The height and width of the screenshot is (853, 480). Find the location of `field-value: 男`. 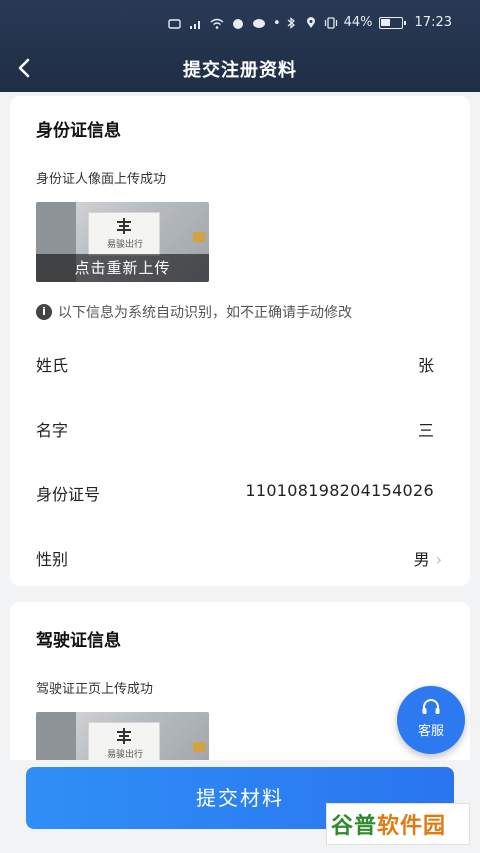

field-value: 男 is located at coordinates (421, 559).